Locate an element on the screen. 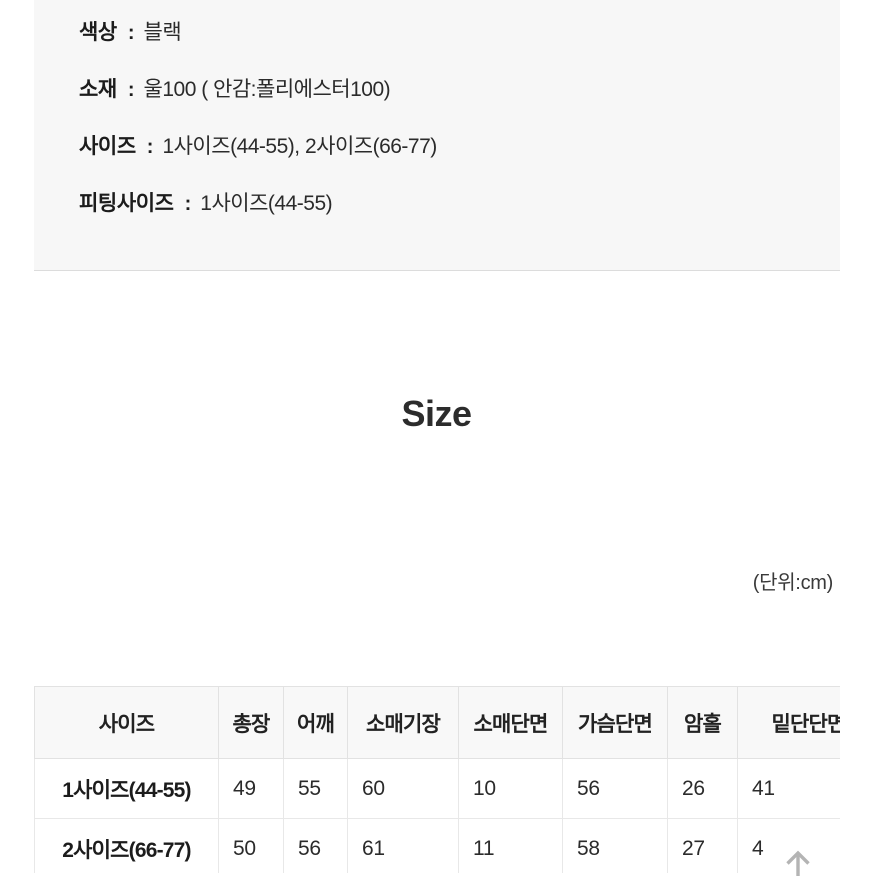  size-unit-note: (단위:cm) is located at coordinates (793, 583).